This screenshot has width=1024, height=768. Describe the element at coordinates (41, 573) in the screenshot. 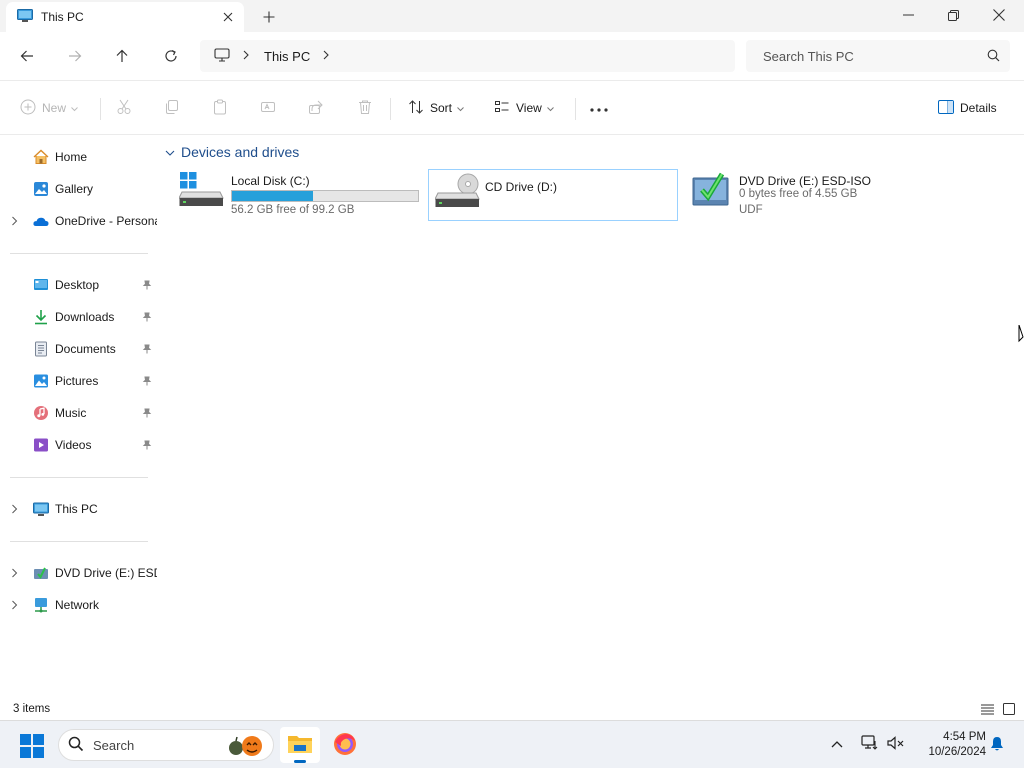

I see `dvd-drive-icon` at that location.